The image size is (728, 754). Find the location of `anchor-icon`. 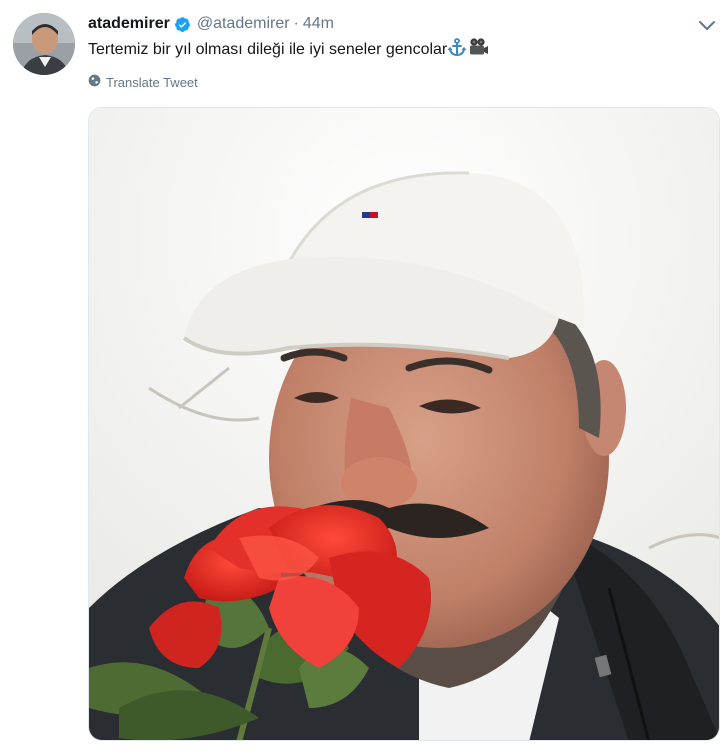

anchor-icon is located at coordinates (457, 50).